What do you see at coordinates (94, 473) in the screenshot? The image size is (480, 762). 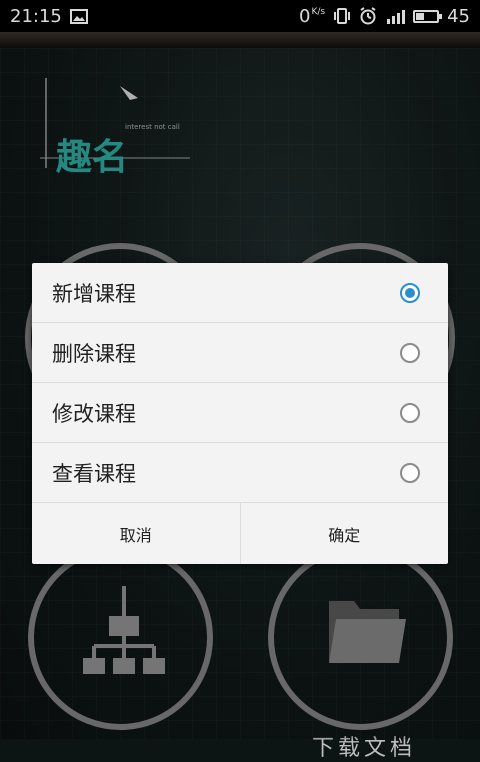 I see `option-label: 查看课程` at bounding box center [94, 473].